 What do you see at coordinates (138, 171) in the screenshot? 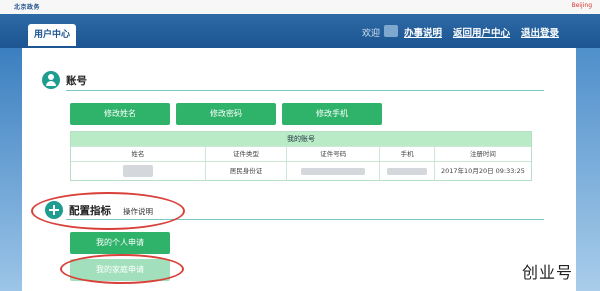
I see `cell-name-redacted` at bounding box center [138, 171].